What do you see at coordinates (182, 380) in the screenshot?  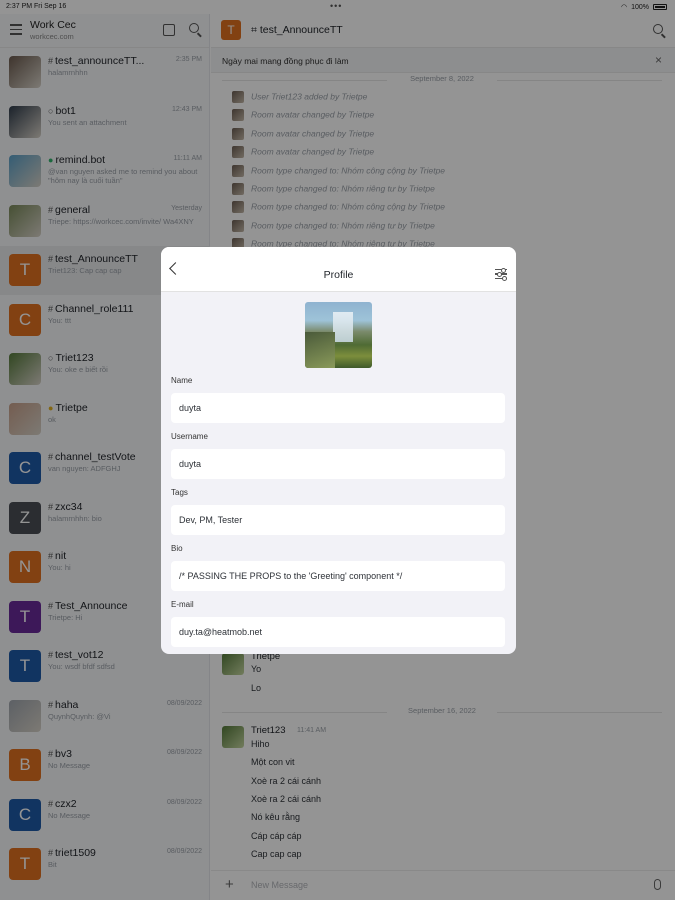 I see `field-label: Name` at bounding box center [182, 380].